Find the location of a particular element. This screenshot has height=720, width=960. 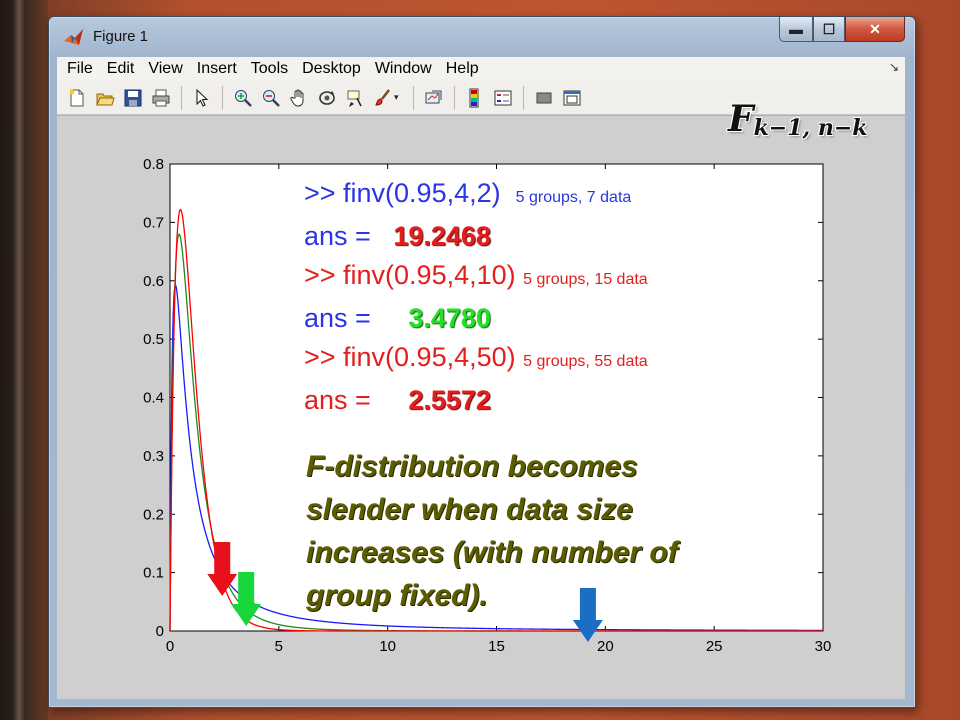

x-tick-label: 5 is located at coordinates (279, 646).